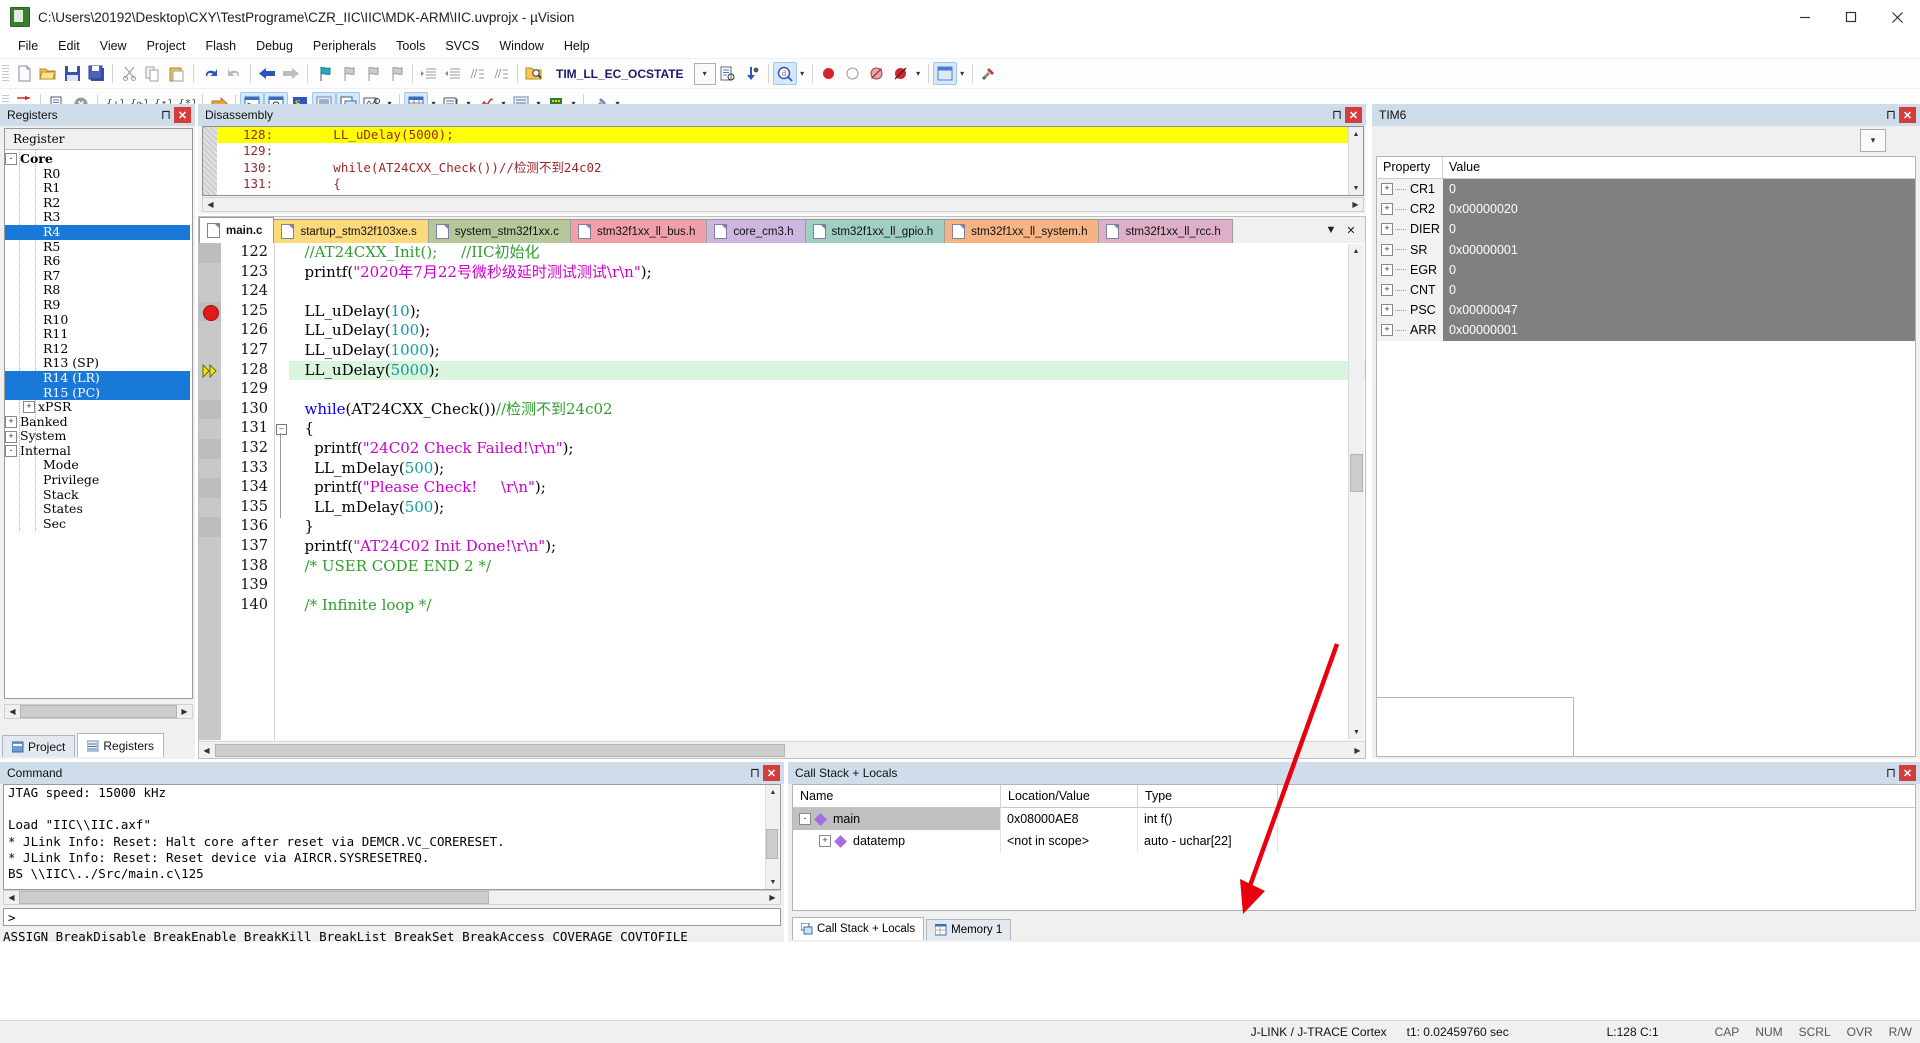  I want to click on code-line: printf("24C02 Check Failed!\r\n");, so click(827, 449).